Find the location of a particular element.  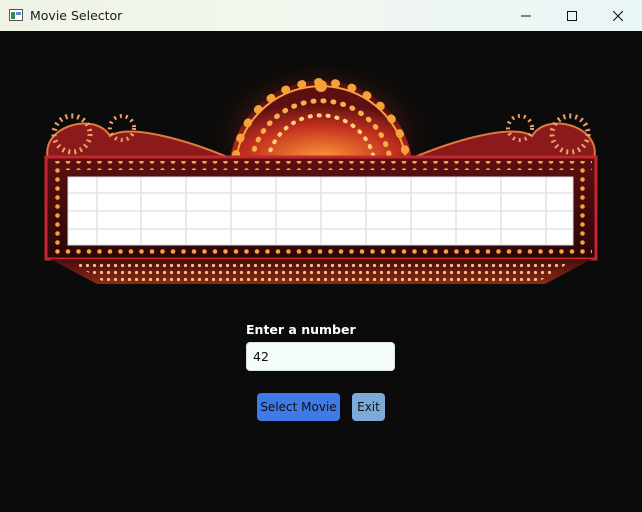

close-button is located at coordinates (618, 15).